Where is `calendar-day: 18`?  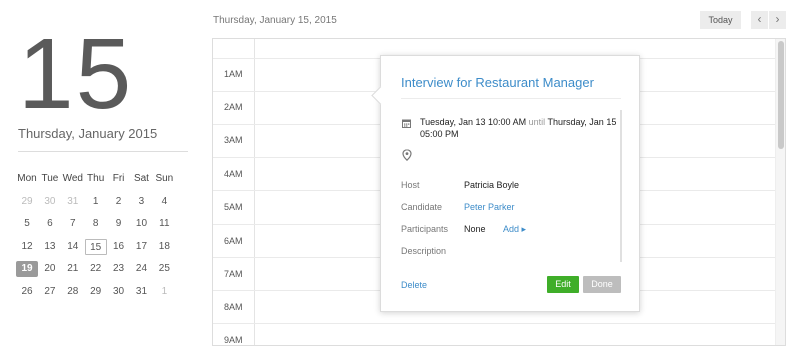
calendar-day: 18 is located at coordinates (164, 247).